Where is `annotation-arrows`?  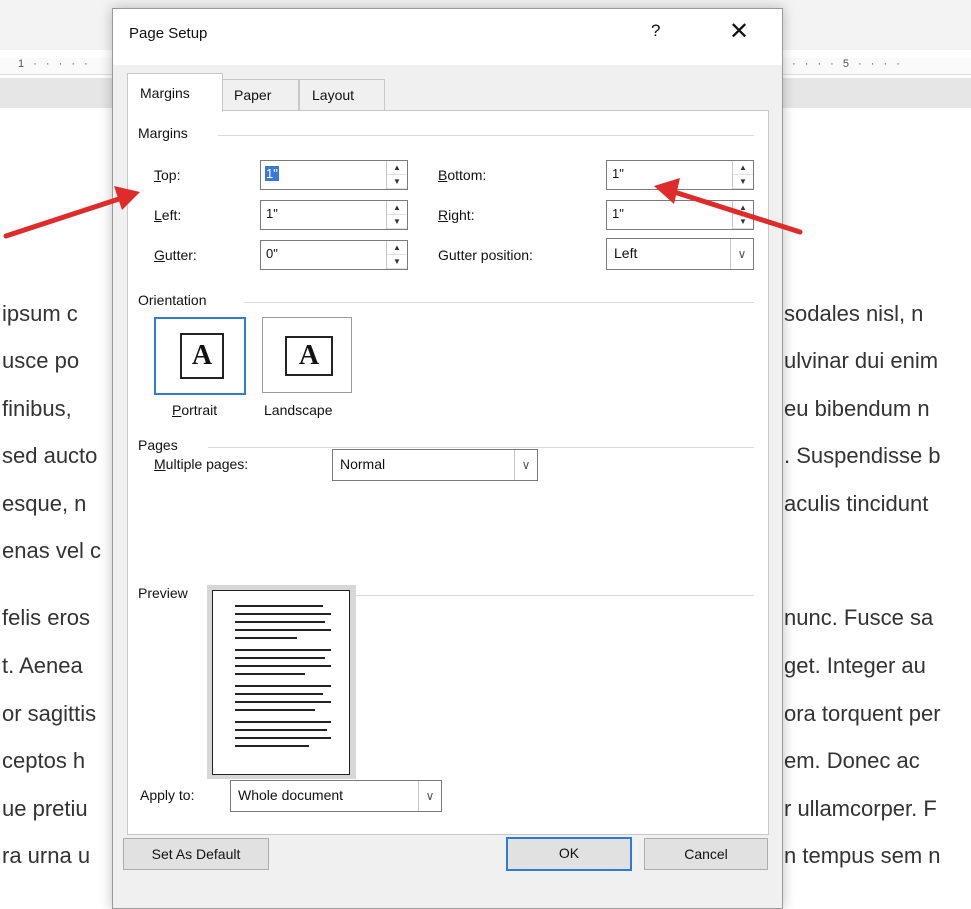
annotation-arrows is located at coordinates (403, 208).